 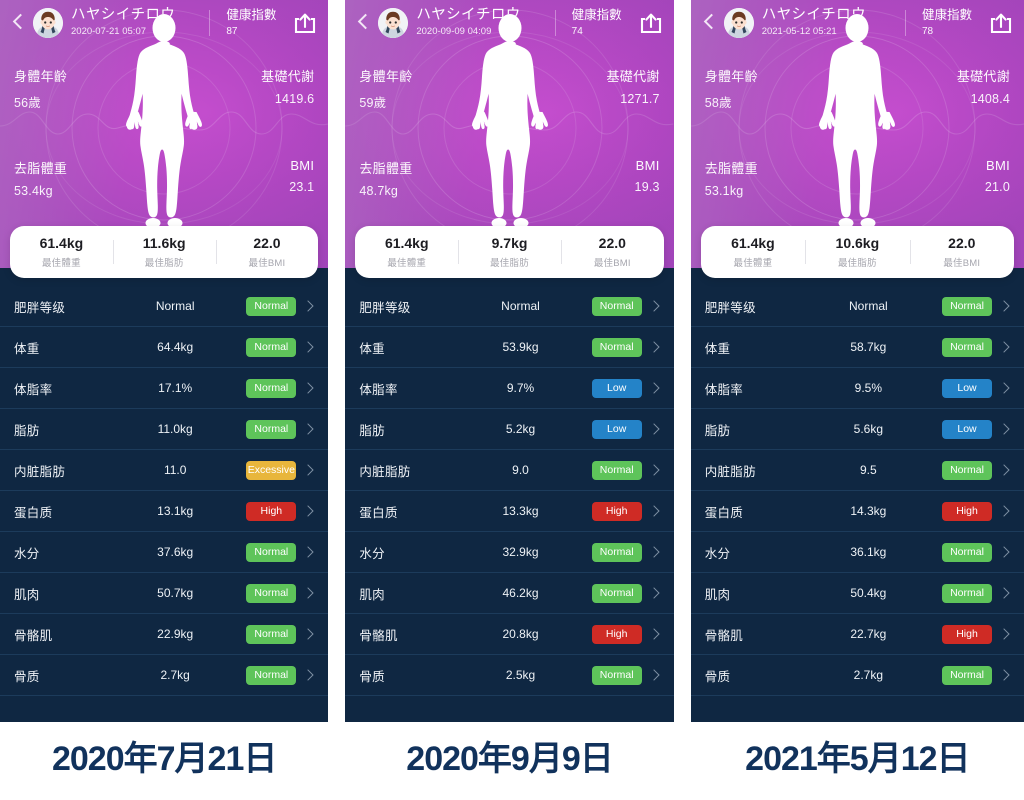 I want to click on metric-row: 体重 53.9kg Normal, so click(x=509, y=347).